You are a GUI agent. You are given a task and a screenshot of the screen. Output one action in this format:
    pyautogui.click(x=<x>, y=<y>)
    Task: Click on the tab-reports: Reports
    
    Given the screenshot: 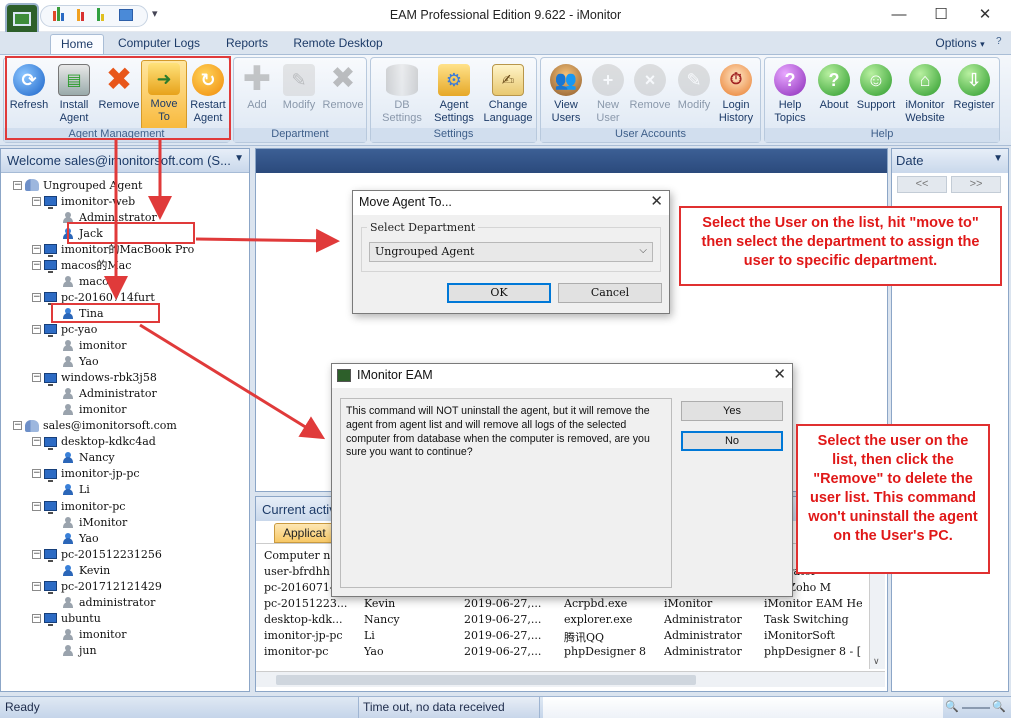 What is the action you would take?
    pyautogui.click(x=247, y=44)
    